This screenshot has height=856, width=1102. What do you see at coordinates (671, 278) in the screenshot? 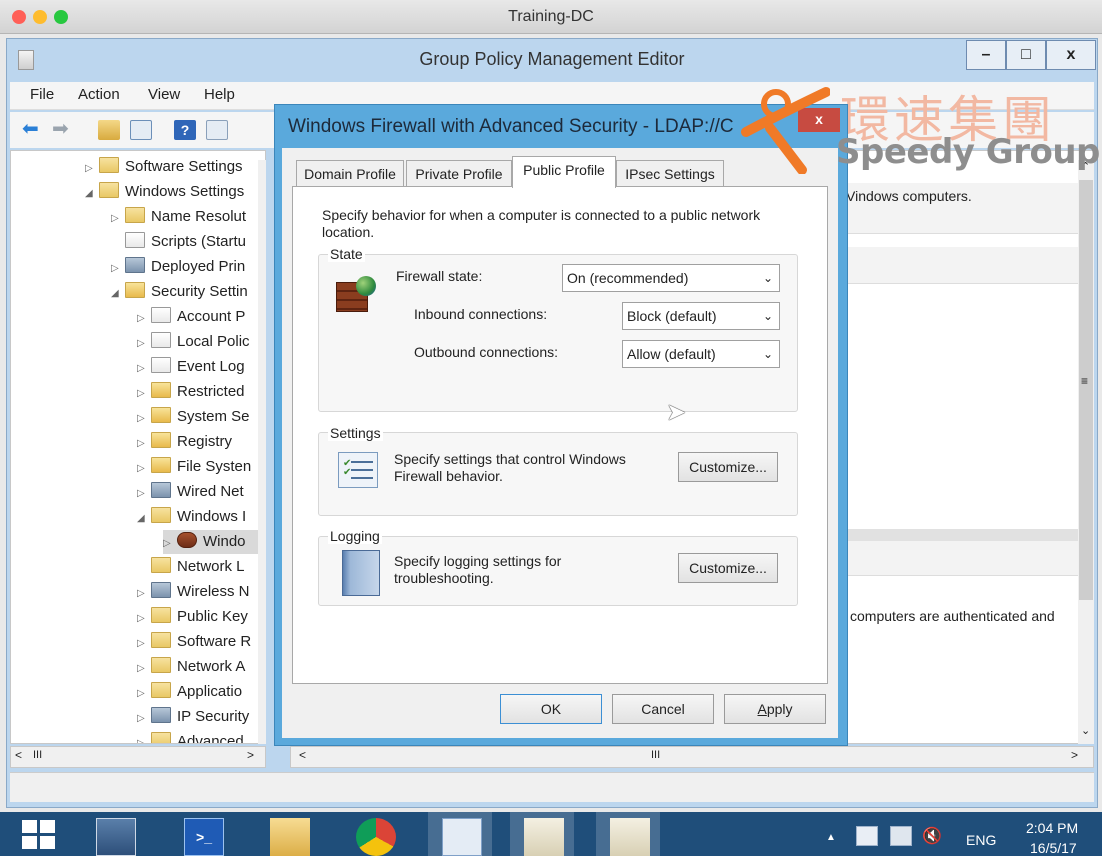
I see `firewall-state-select: On (recommended) ⌄` at bounding box center [671, 278].